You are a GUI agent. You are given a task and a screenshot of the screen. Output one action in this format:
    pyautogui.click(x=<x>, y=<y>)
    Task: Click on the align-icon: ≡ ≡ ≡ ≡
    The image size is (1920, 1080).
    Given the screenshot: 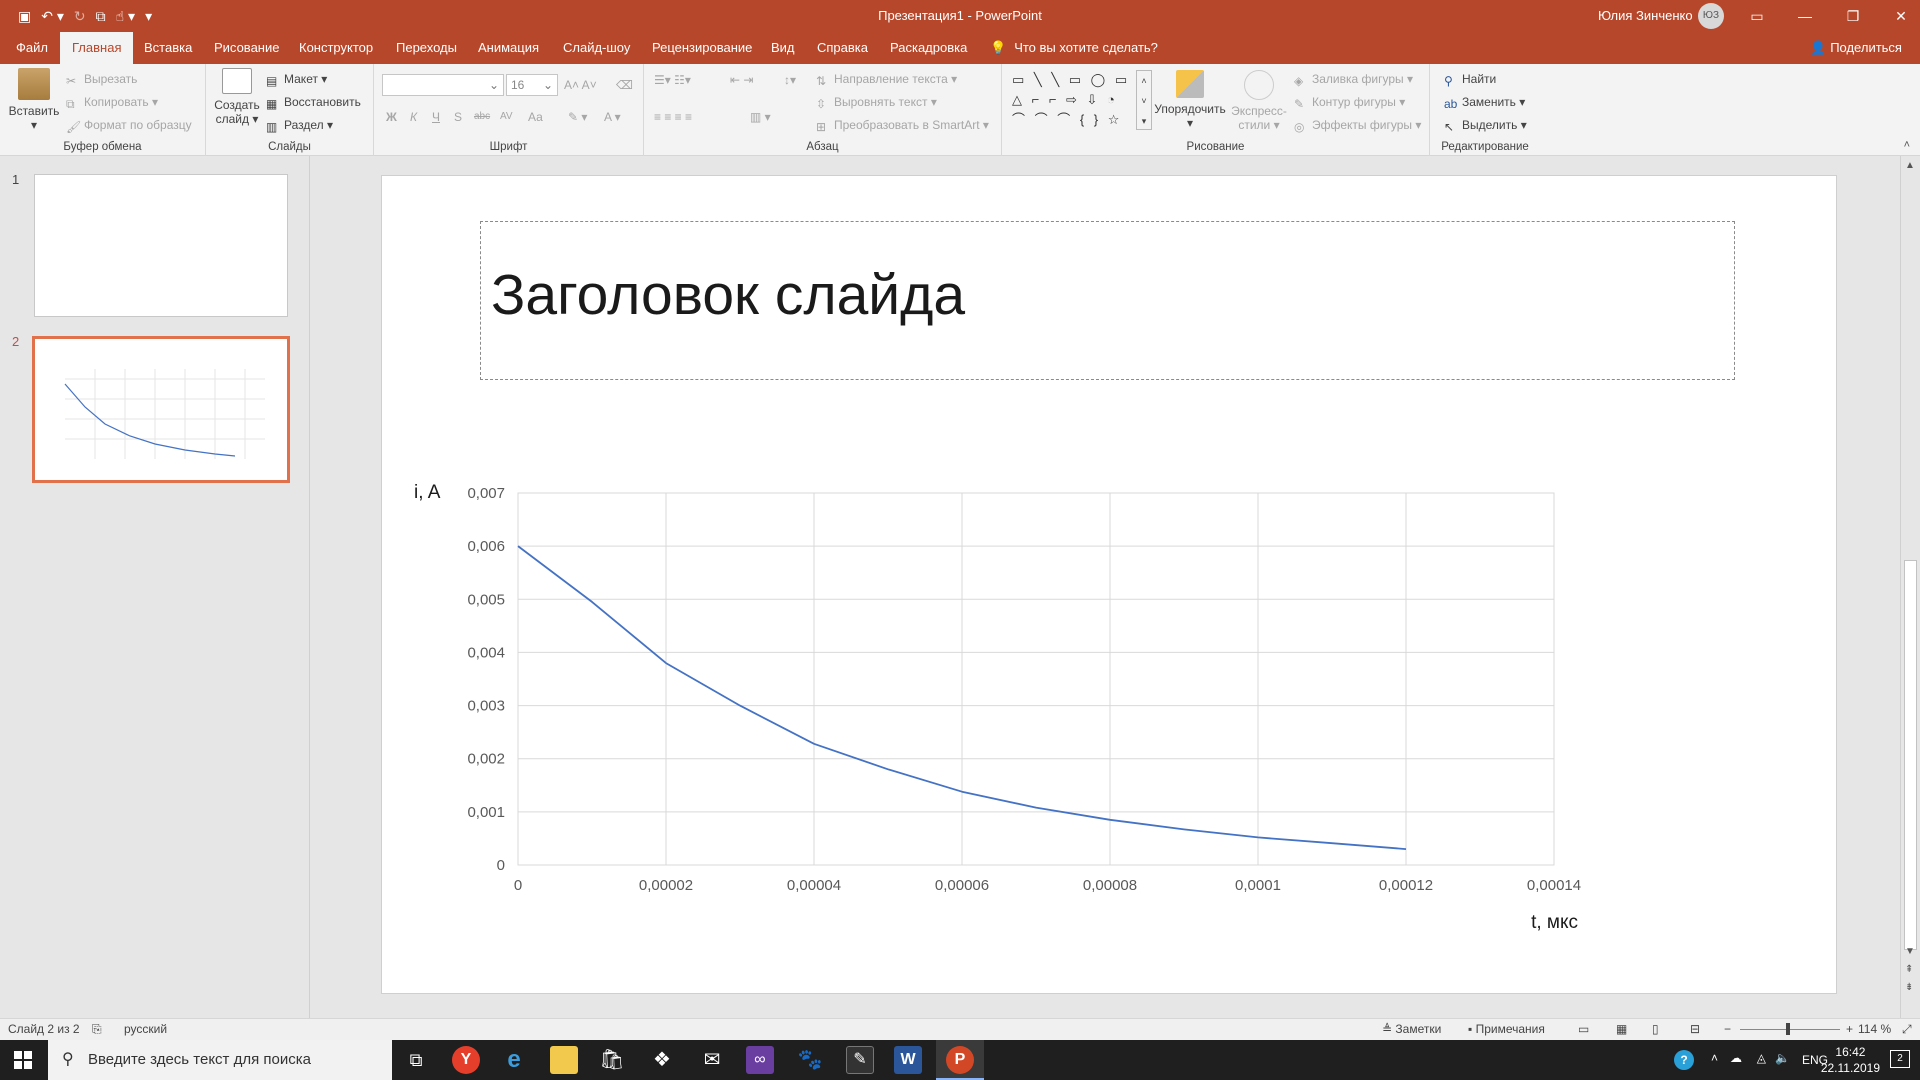 What is the action you would take?
    pyautogui.click(x=673, y=117)
    